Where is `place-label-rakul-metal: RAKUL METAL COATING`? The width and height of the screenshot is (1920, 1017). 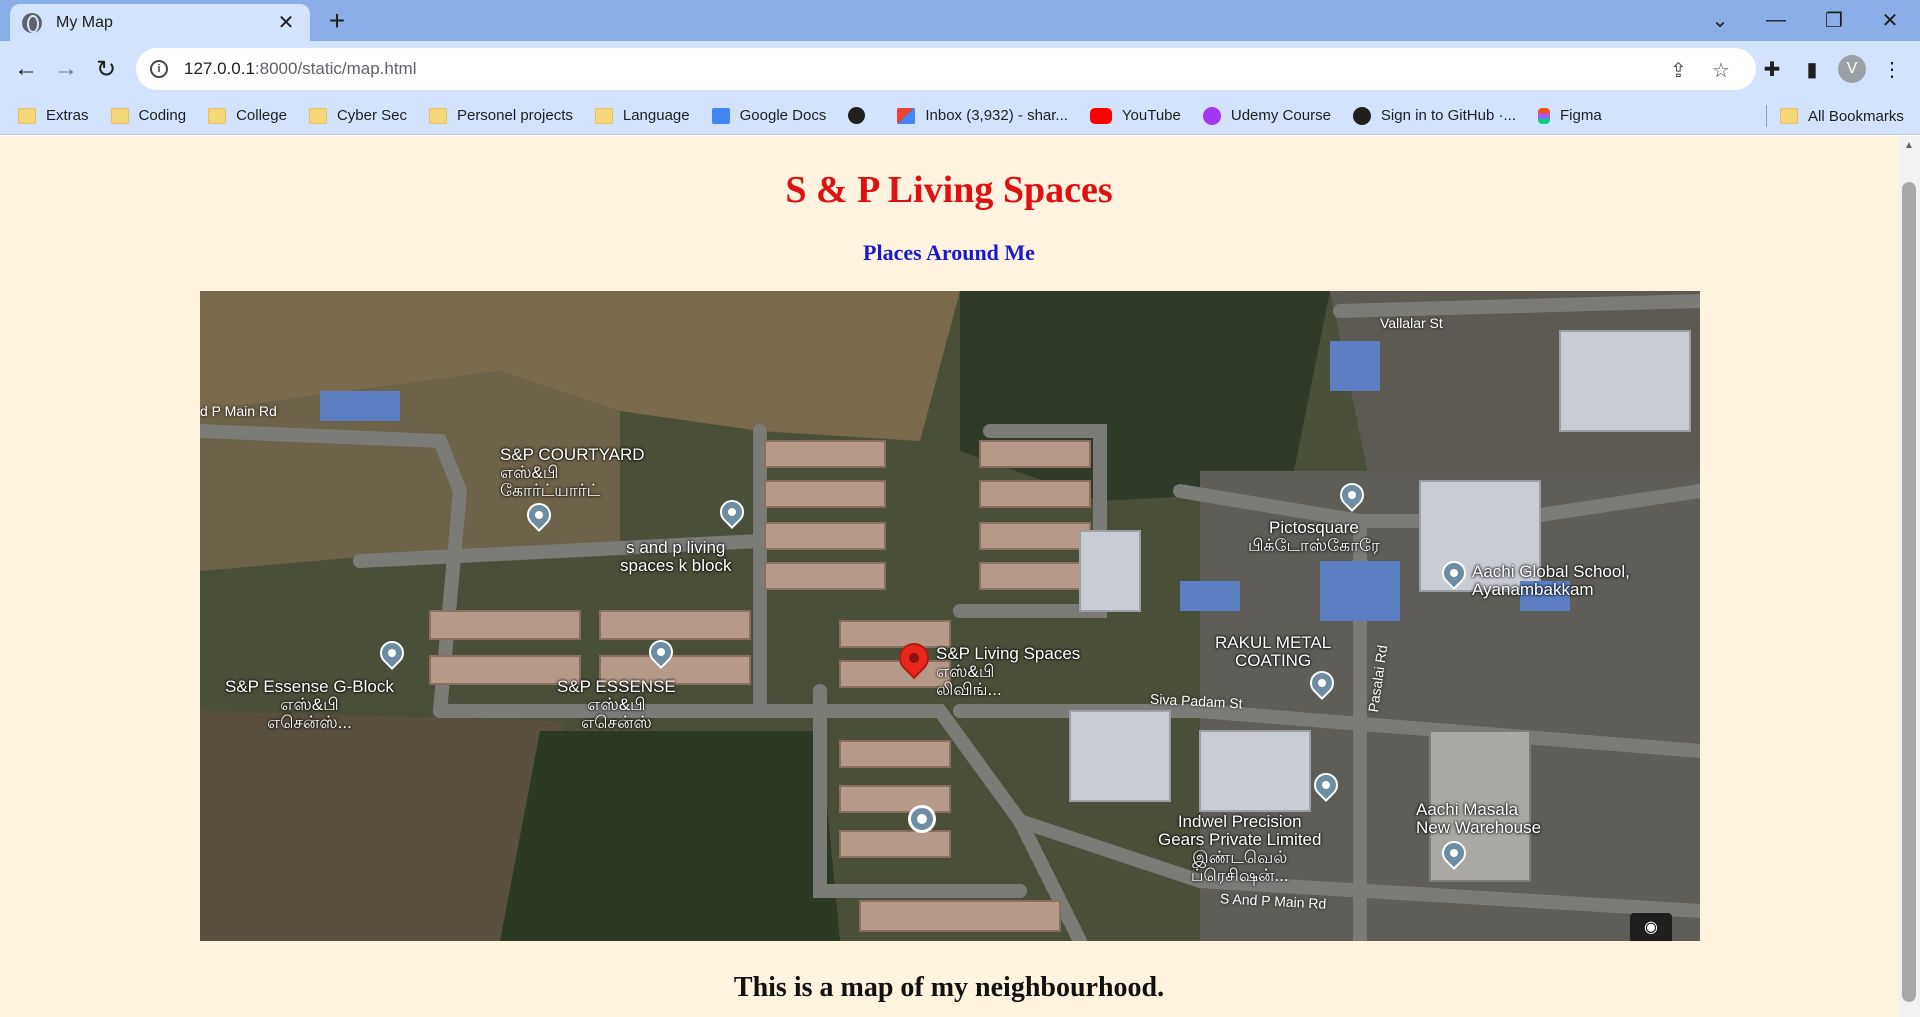
place-label-rakul-metal: RAKUL METAL COATING is located at coordinates (1273, 652).